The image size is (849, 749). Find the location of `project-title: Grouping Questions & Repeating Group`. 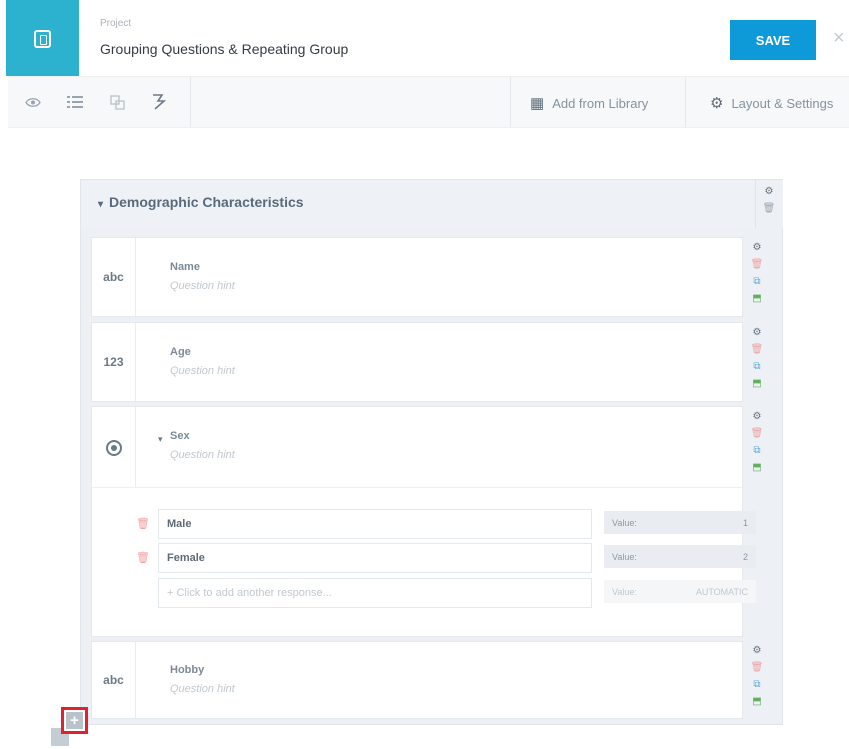

project-title: Grouping Questions & Repeating Group is located at coordinates (224, 49).